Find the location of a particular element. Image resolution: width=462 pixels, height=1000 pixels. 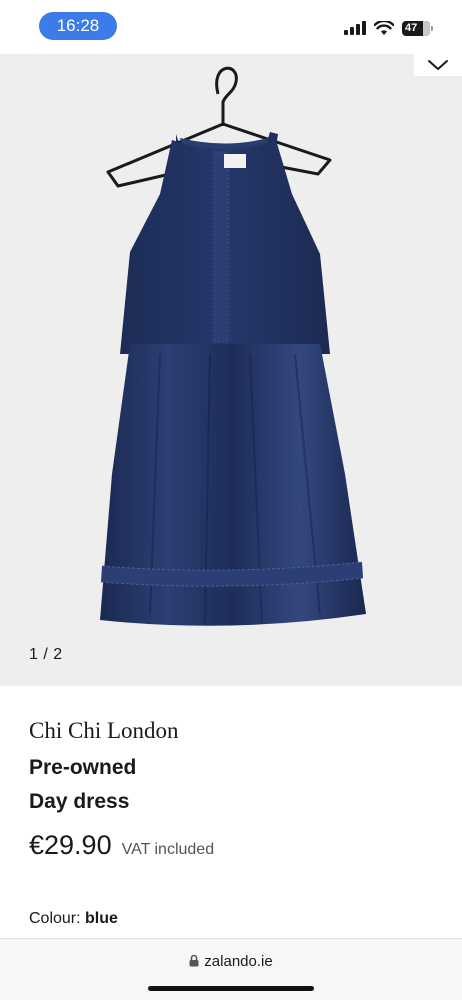

status-time: 16:28 is located at coordinates (78, 26).